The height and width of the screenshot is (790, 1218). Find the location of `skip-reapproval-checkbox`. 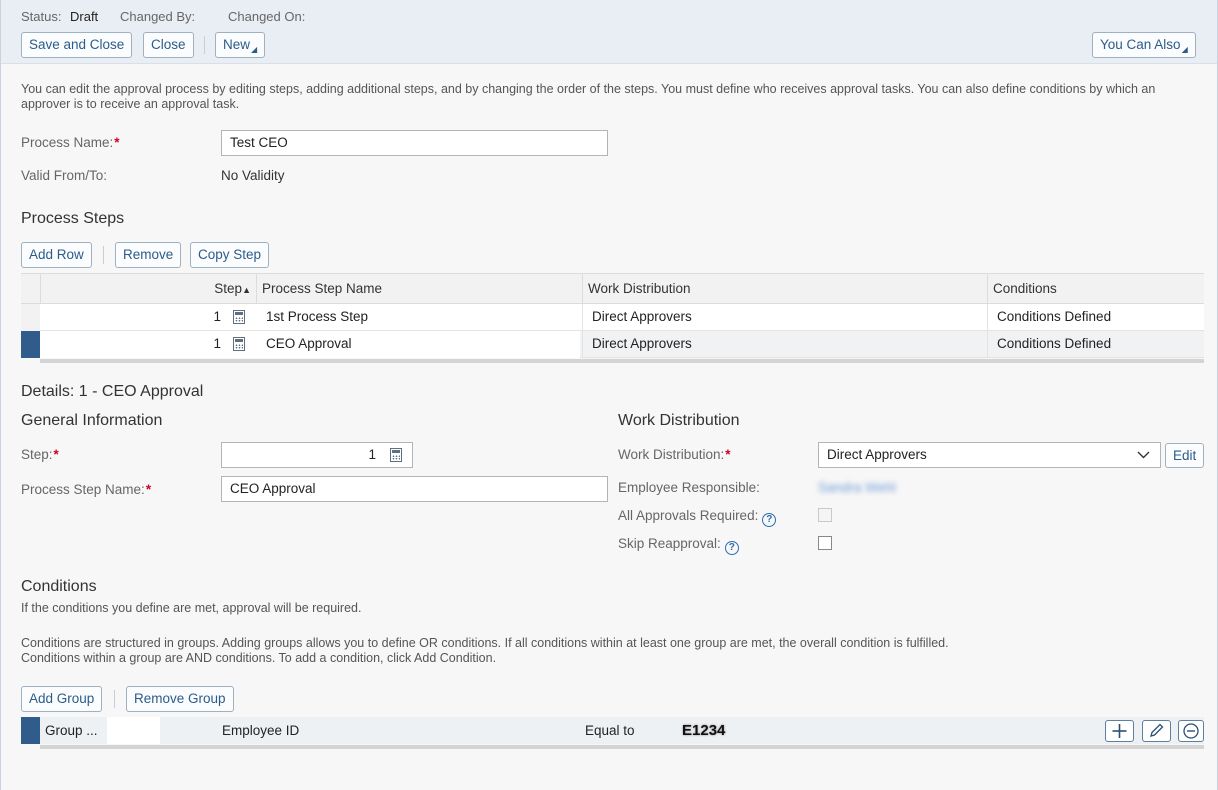

skip-reapproval-checkbox is located at coordinates (825, 543).